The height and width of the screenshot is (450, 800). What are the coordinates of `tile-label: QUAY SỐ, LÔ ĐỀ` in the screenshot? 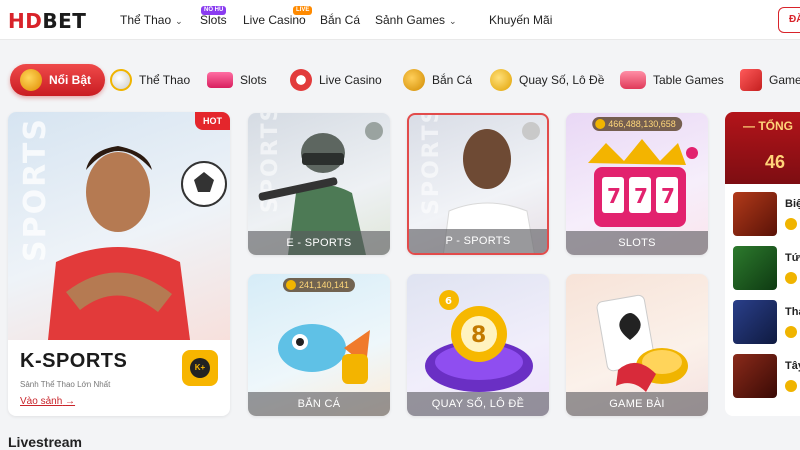 It's located at (478, 404).